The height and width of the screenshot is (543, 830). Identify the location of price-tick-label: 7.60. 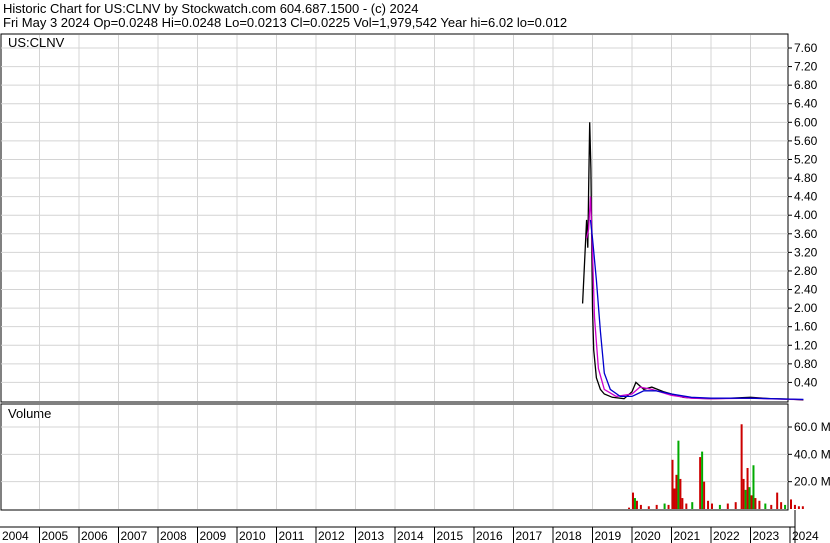
(806, 48).